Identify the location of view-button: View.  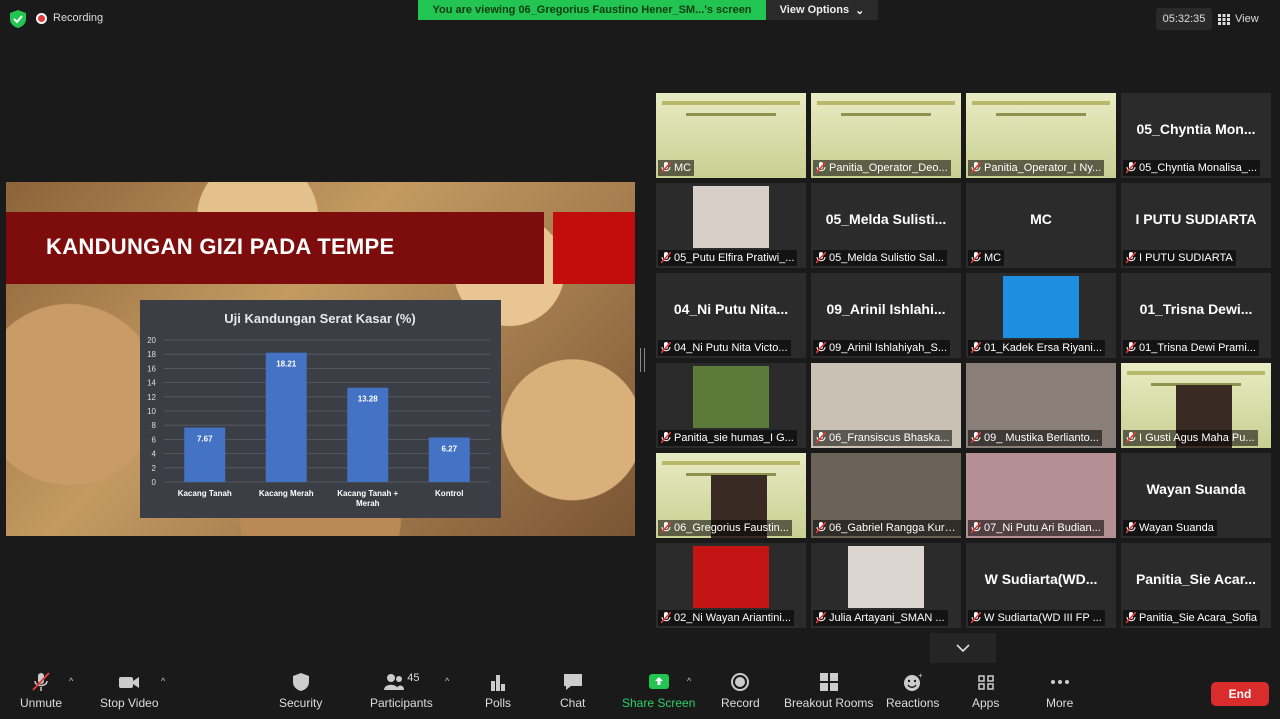
(1245, 19).